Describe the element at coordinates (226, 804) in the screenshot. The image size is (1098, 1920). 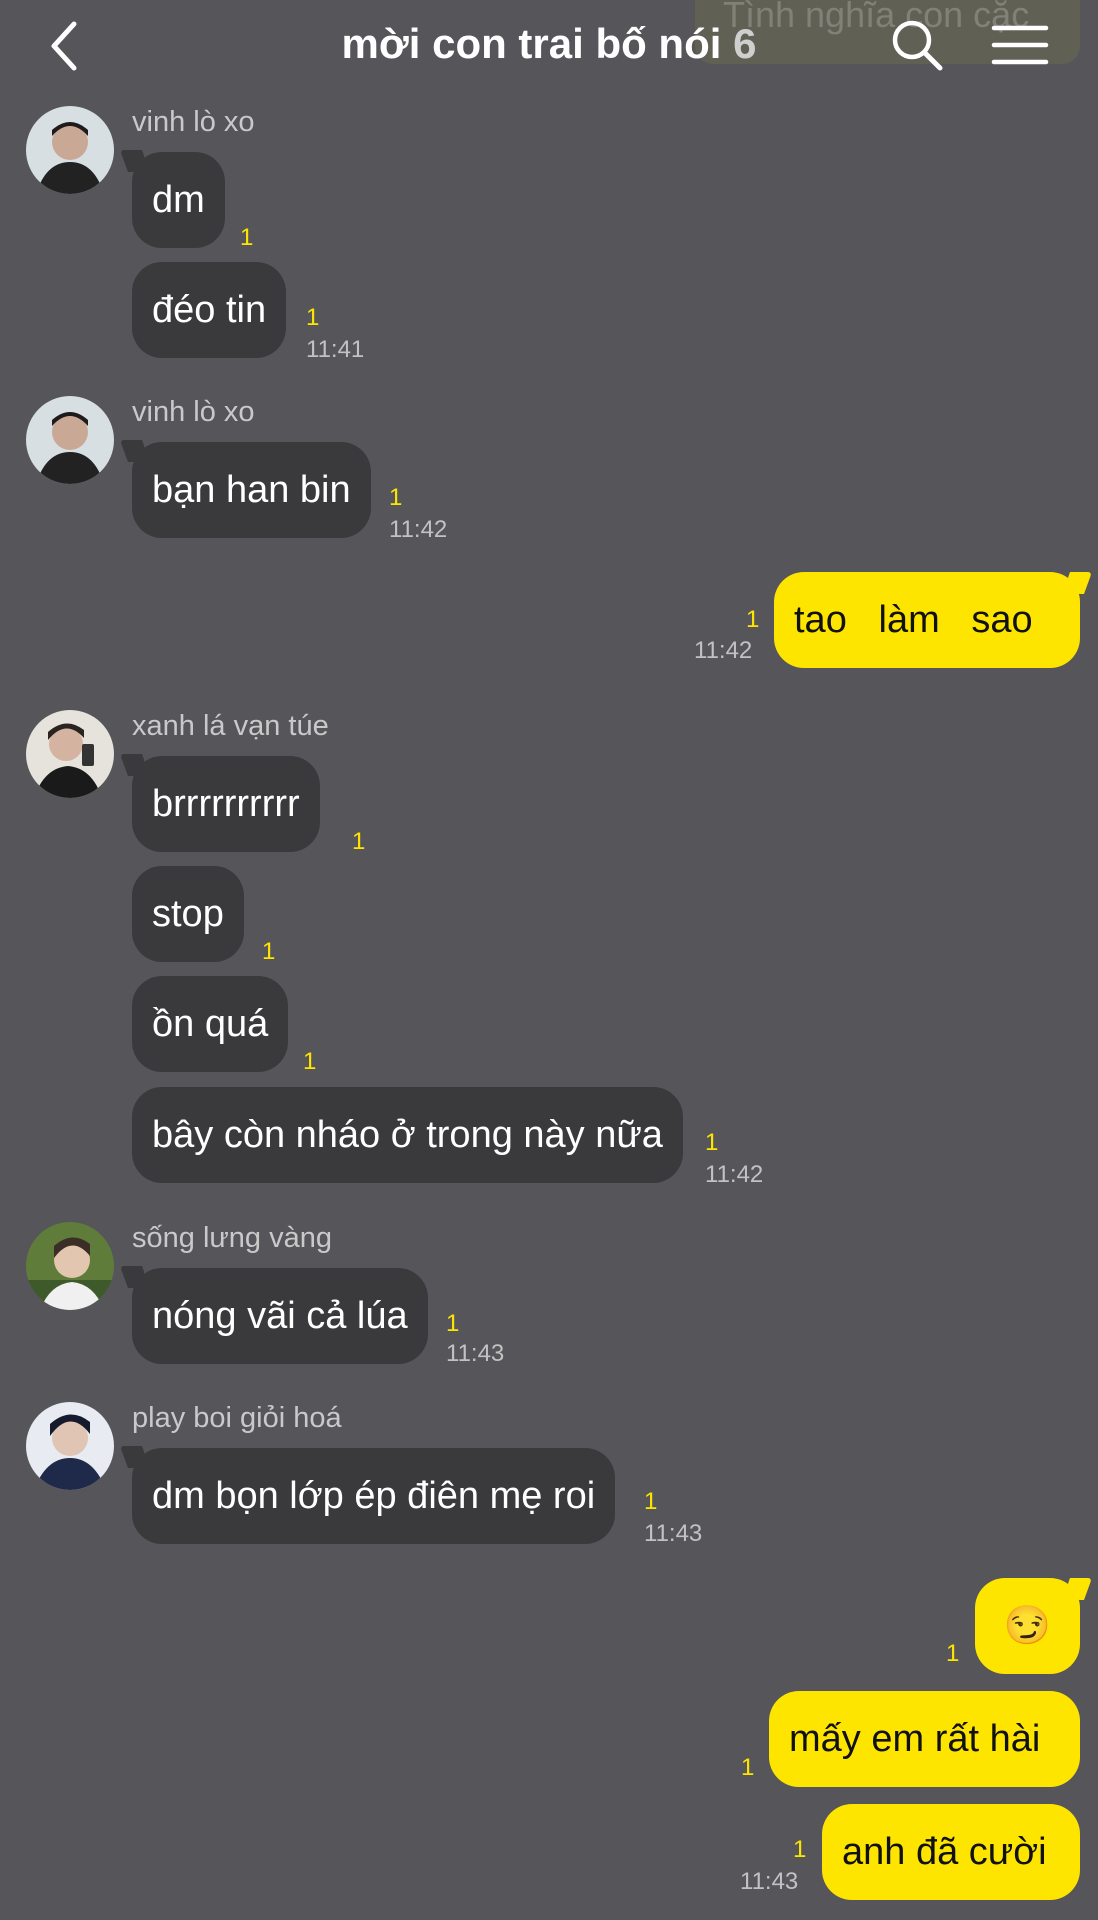
I see `message-bubble: brrrrrrrrrr` at that location.